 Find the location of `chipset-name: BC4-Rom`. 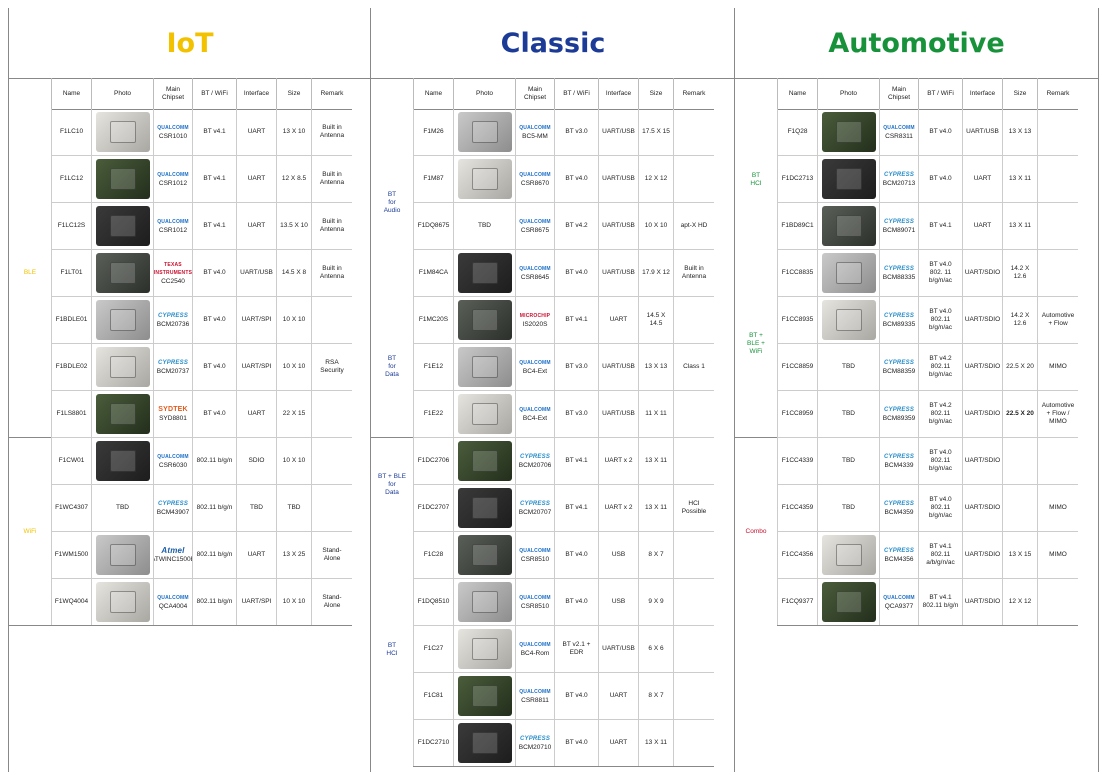

chipset-name: BC4-Rom is located at coordinates (535, 653).